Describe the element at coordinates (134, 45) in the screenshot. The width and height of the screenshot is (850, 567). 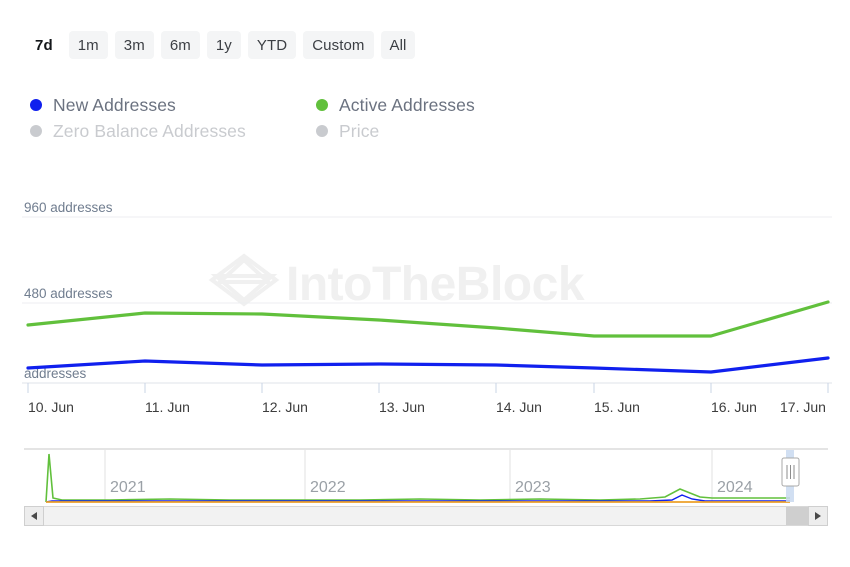
I see `range-button-3m: 3m` at that location.